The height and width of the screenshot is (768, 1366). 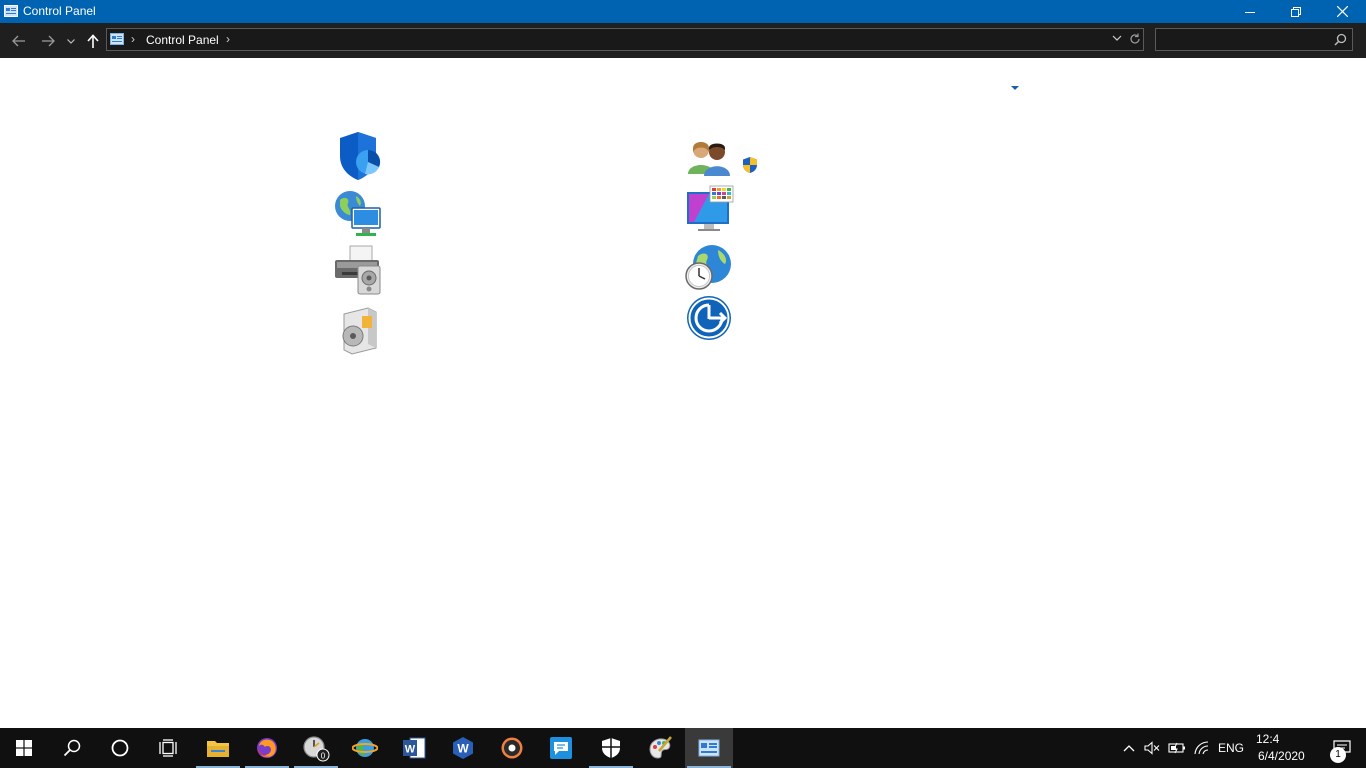 I want to click on window-title: Control Panel, so click(x=59, y=11).